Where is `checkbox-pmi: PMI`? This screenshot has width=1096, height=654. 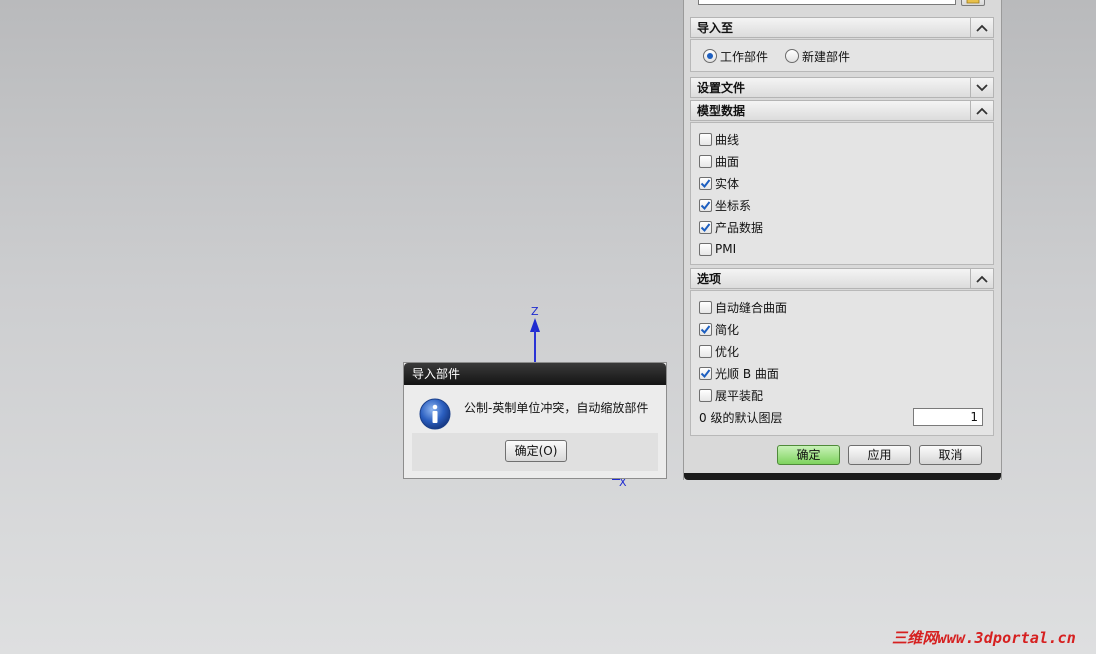 checkbox-pmi: PMI is located at coordinates (717, 249).